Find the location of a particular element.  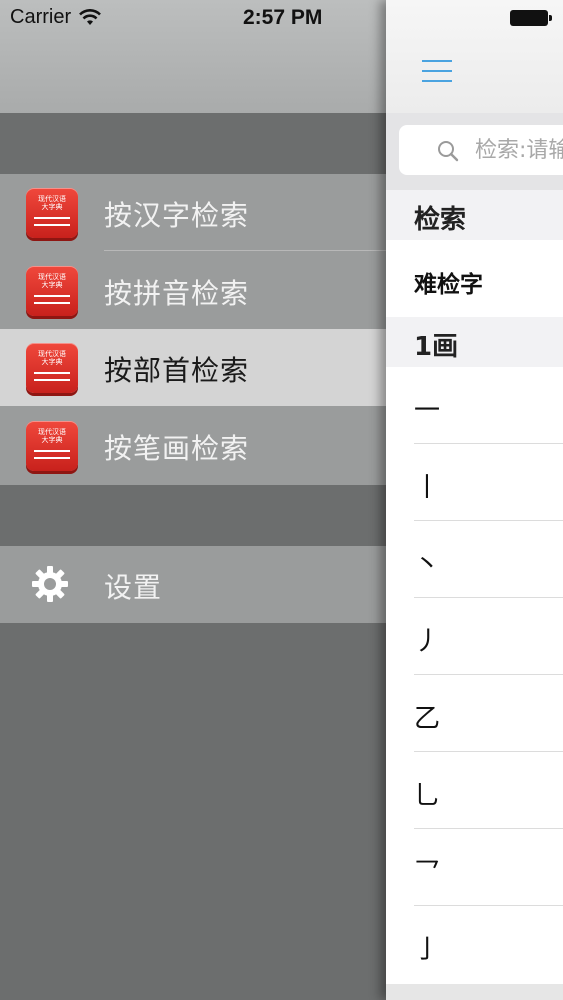

list-item-rare-char: 难检字 is located at coordinates (474, 278).